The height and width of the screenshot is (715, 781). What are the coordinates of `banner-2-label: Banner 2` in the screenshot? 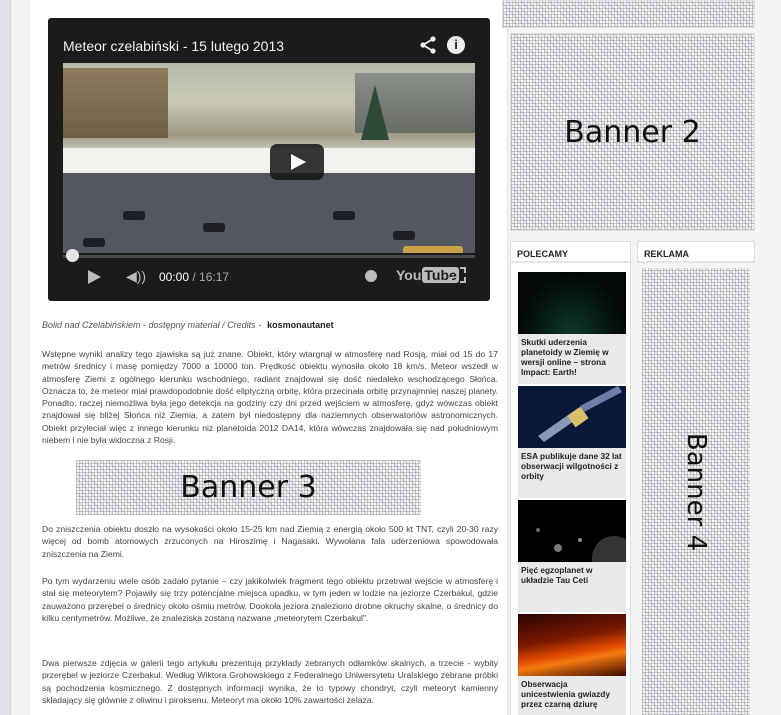 It's located at (632, 132).